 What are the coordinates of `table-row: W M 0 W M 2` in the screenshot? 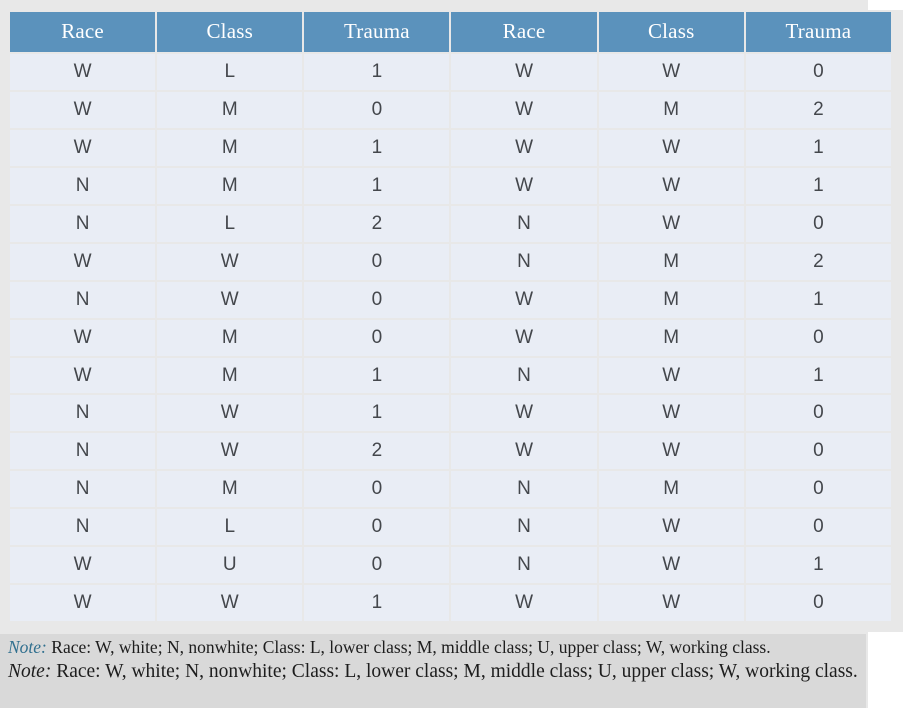 It's located at (450, 109).